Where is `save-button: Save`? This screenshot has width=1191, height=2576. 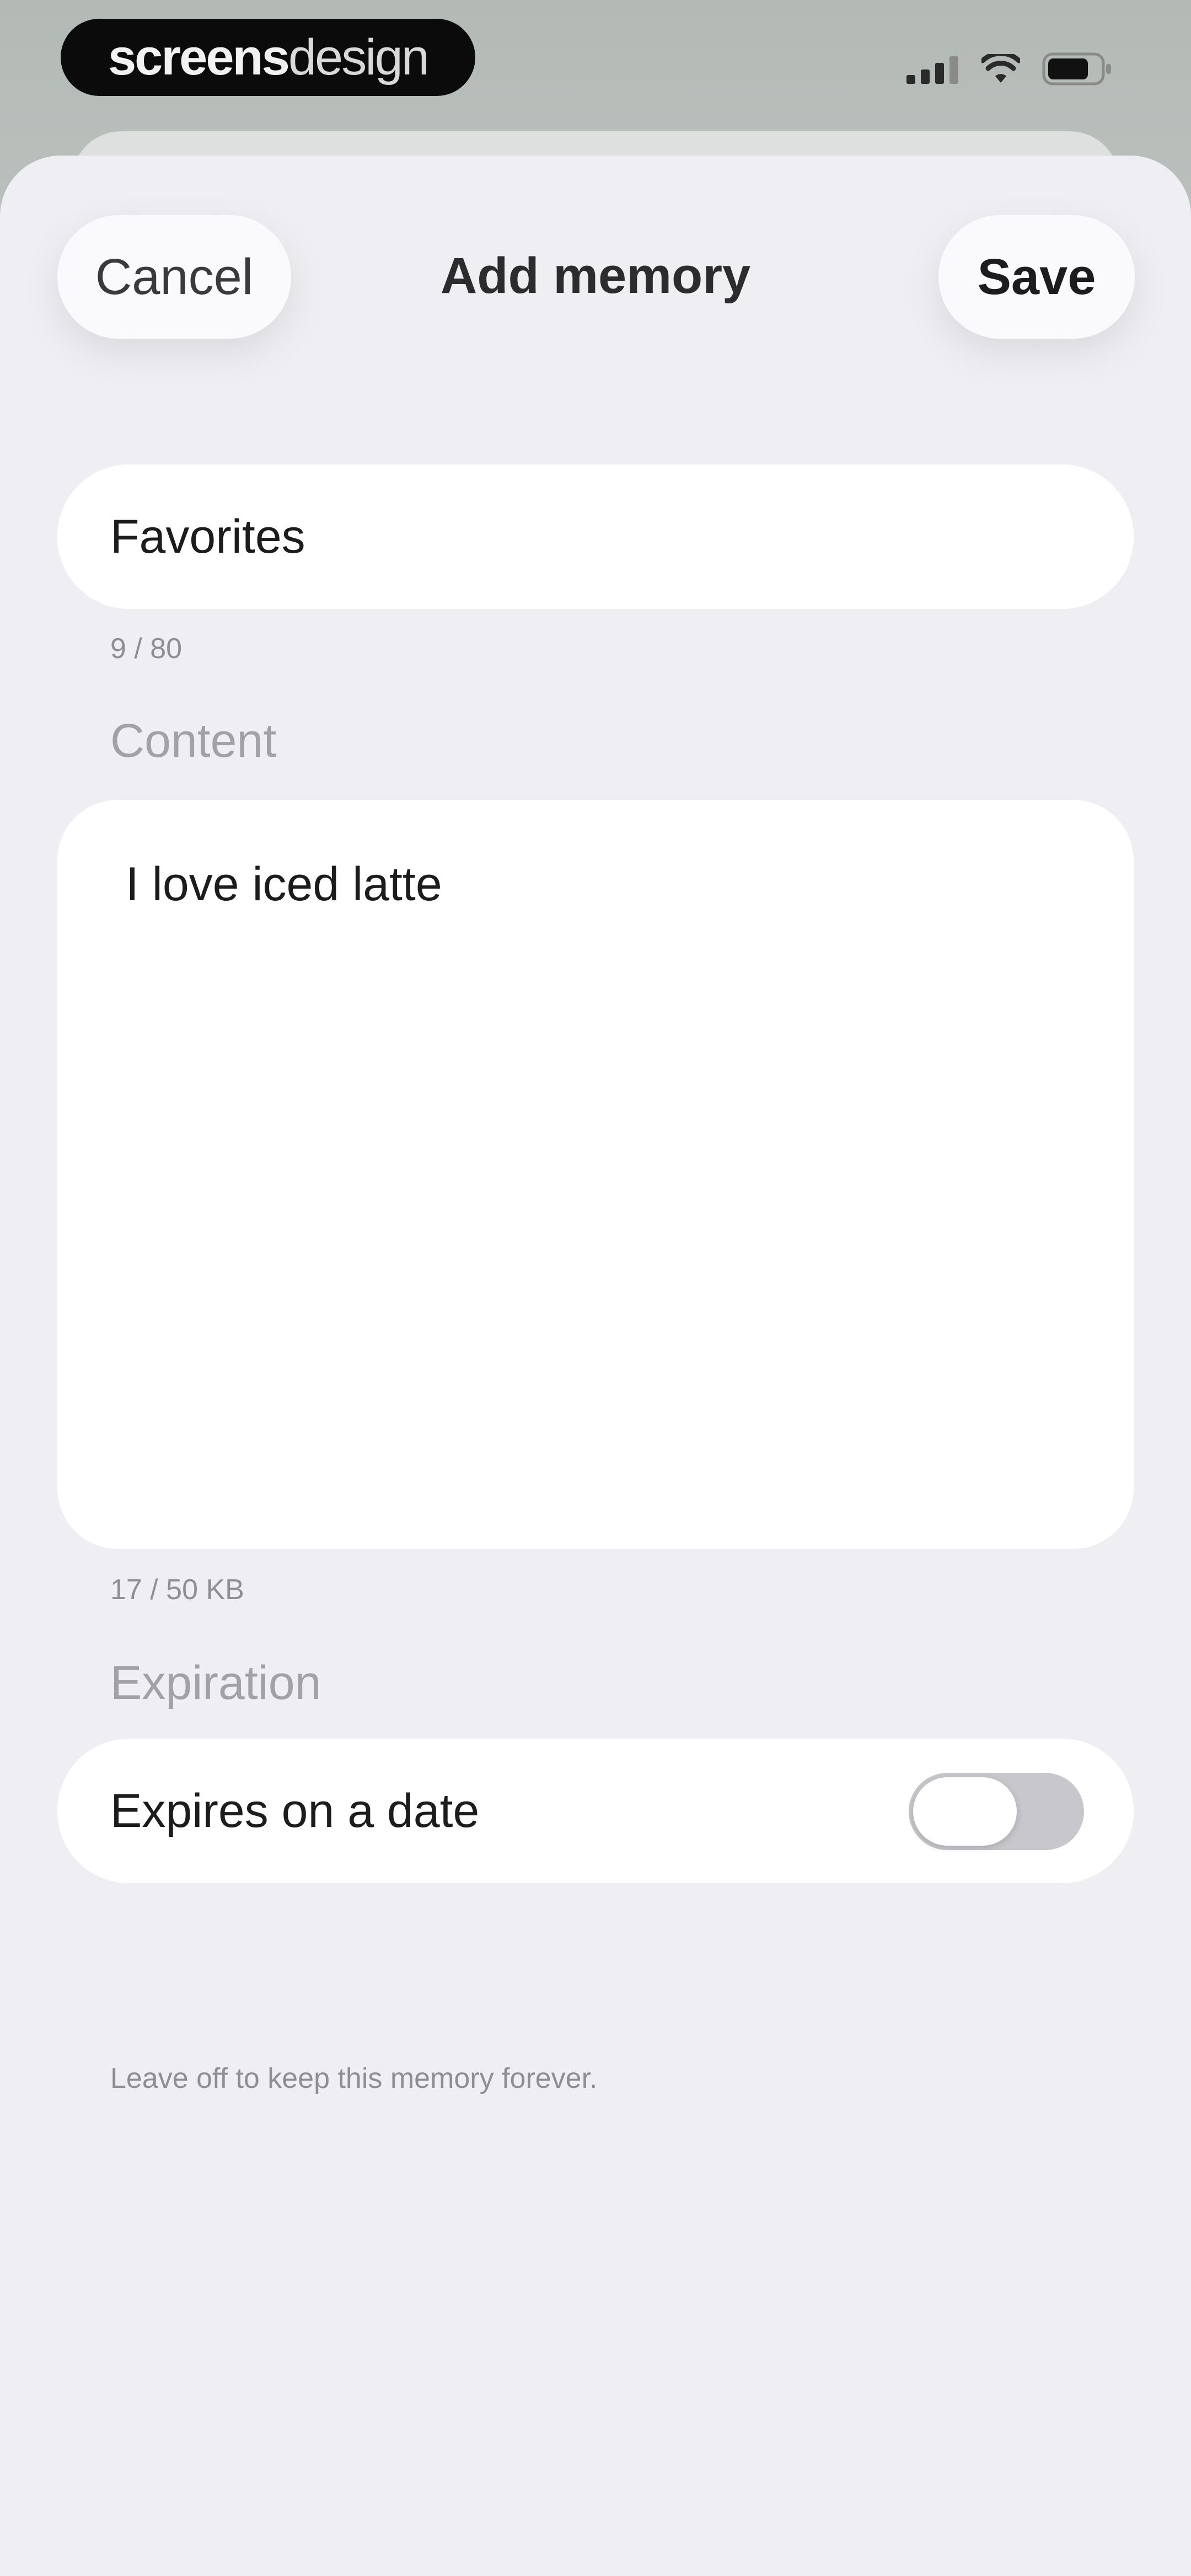
save-button: Save is located at coordinates (1036, 277).